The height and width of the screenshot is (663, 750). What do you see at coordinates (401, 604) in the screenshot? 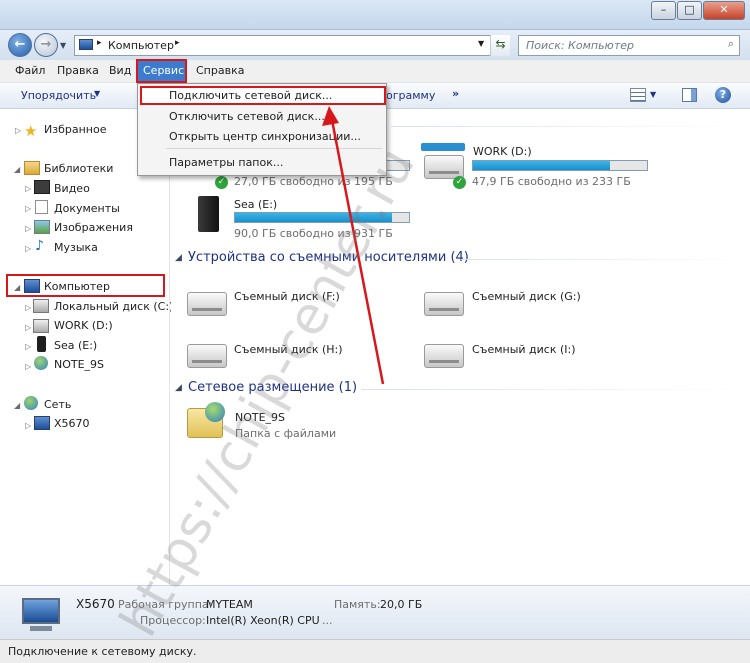
I see `details-memory: 20,0 ГБ` at bounding box center [401, 604].